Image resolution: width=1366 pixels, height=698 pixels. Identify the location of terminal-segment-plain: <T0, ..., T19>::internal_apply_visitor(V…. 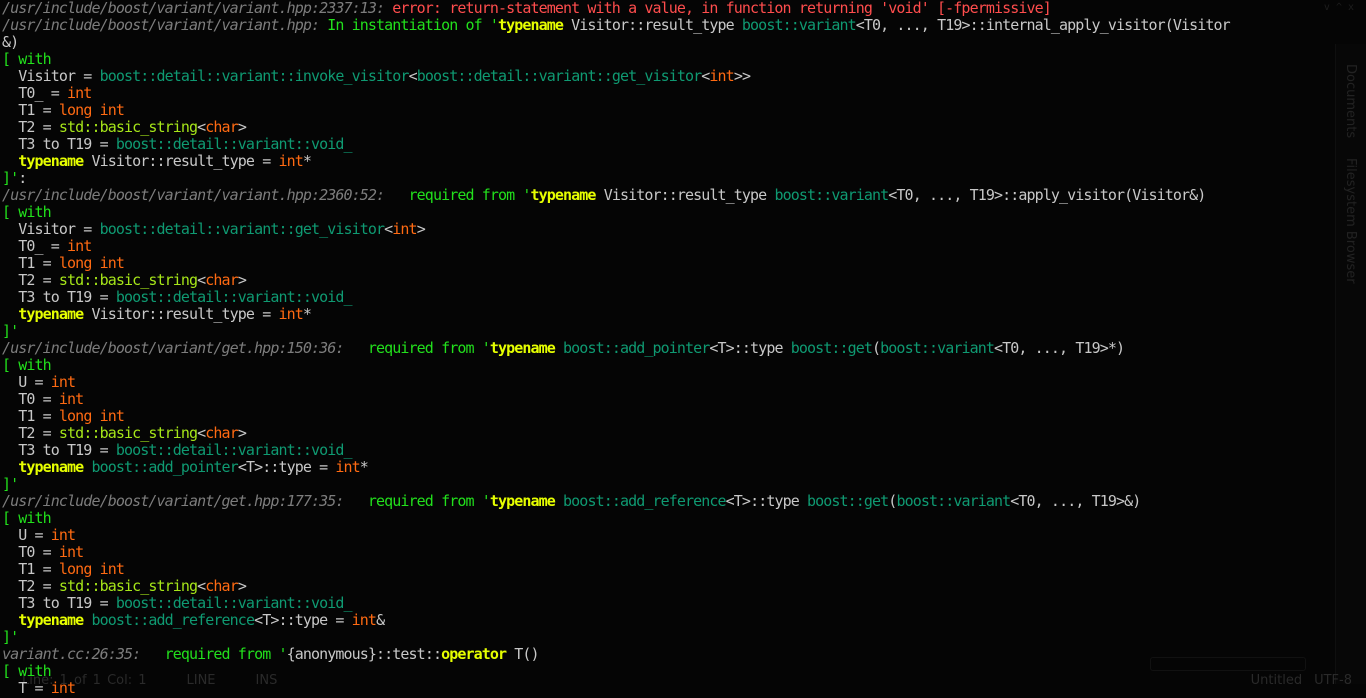
(1043, 25).